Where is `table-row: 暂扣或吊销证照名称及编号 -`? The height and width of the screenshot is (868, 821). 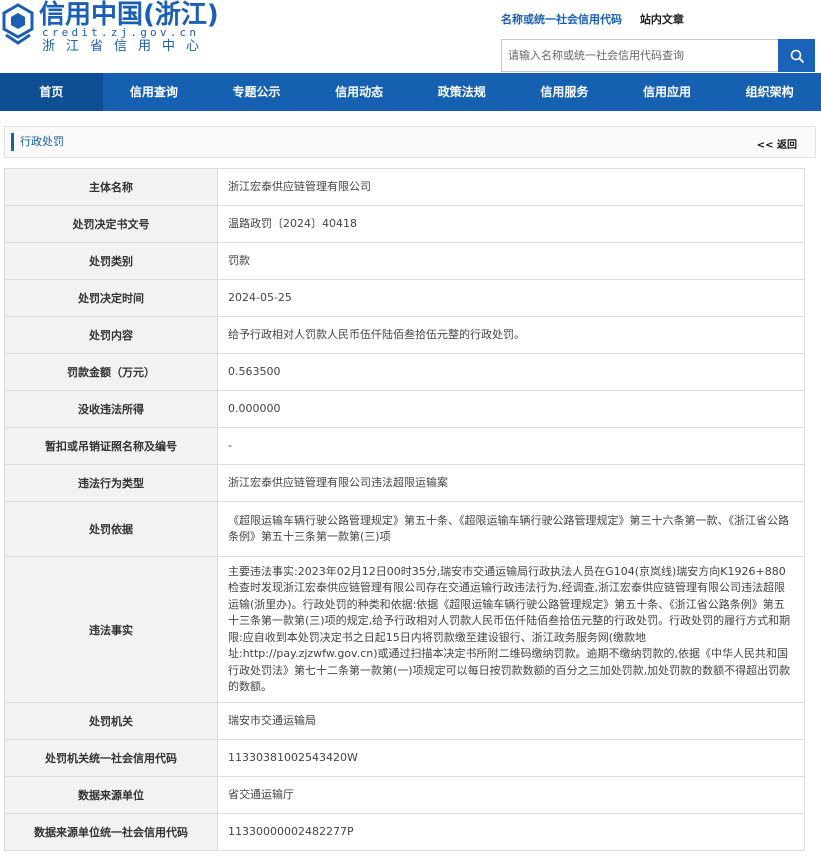
table-row: 暂扣或吊销证照名称及编号 - is located at coordinates (404, 446).